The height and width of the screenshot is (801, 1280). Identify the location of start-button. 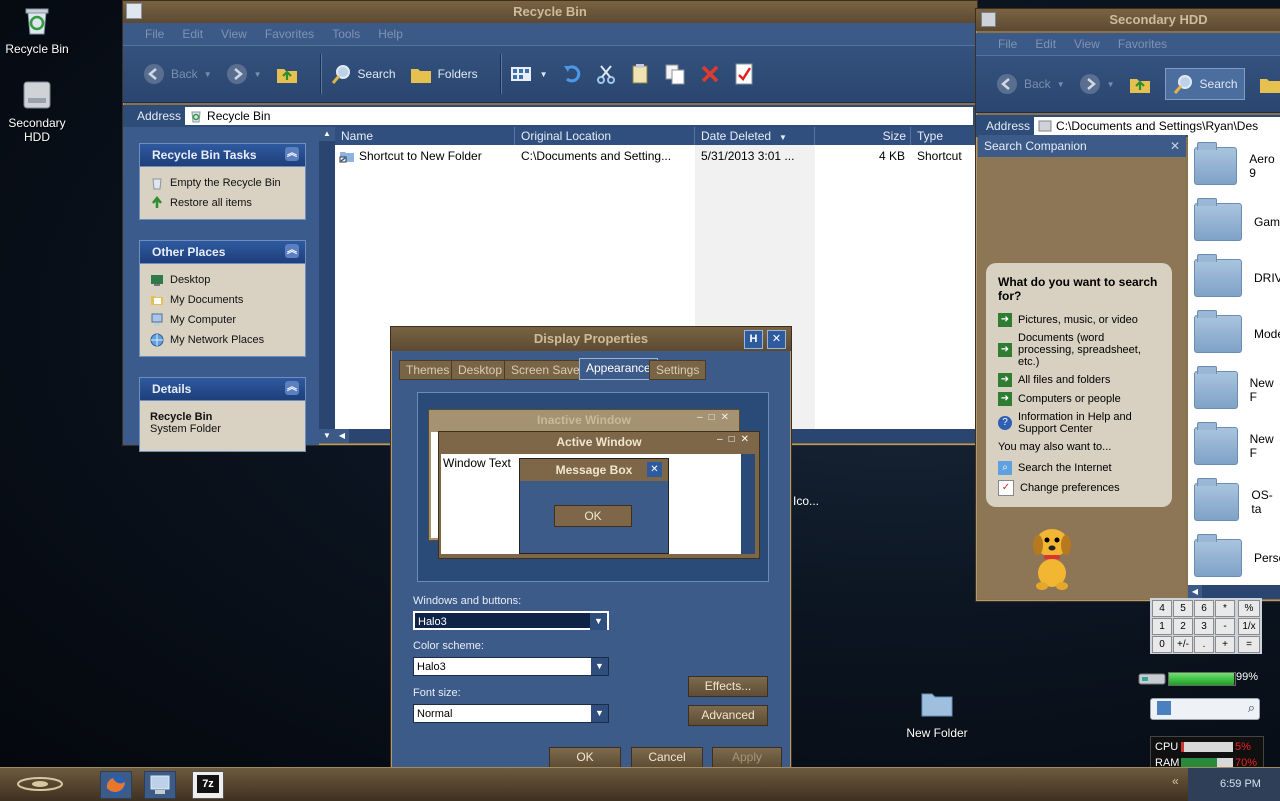
(40, 784).